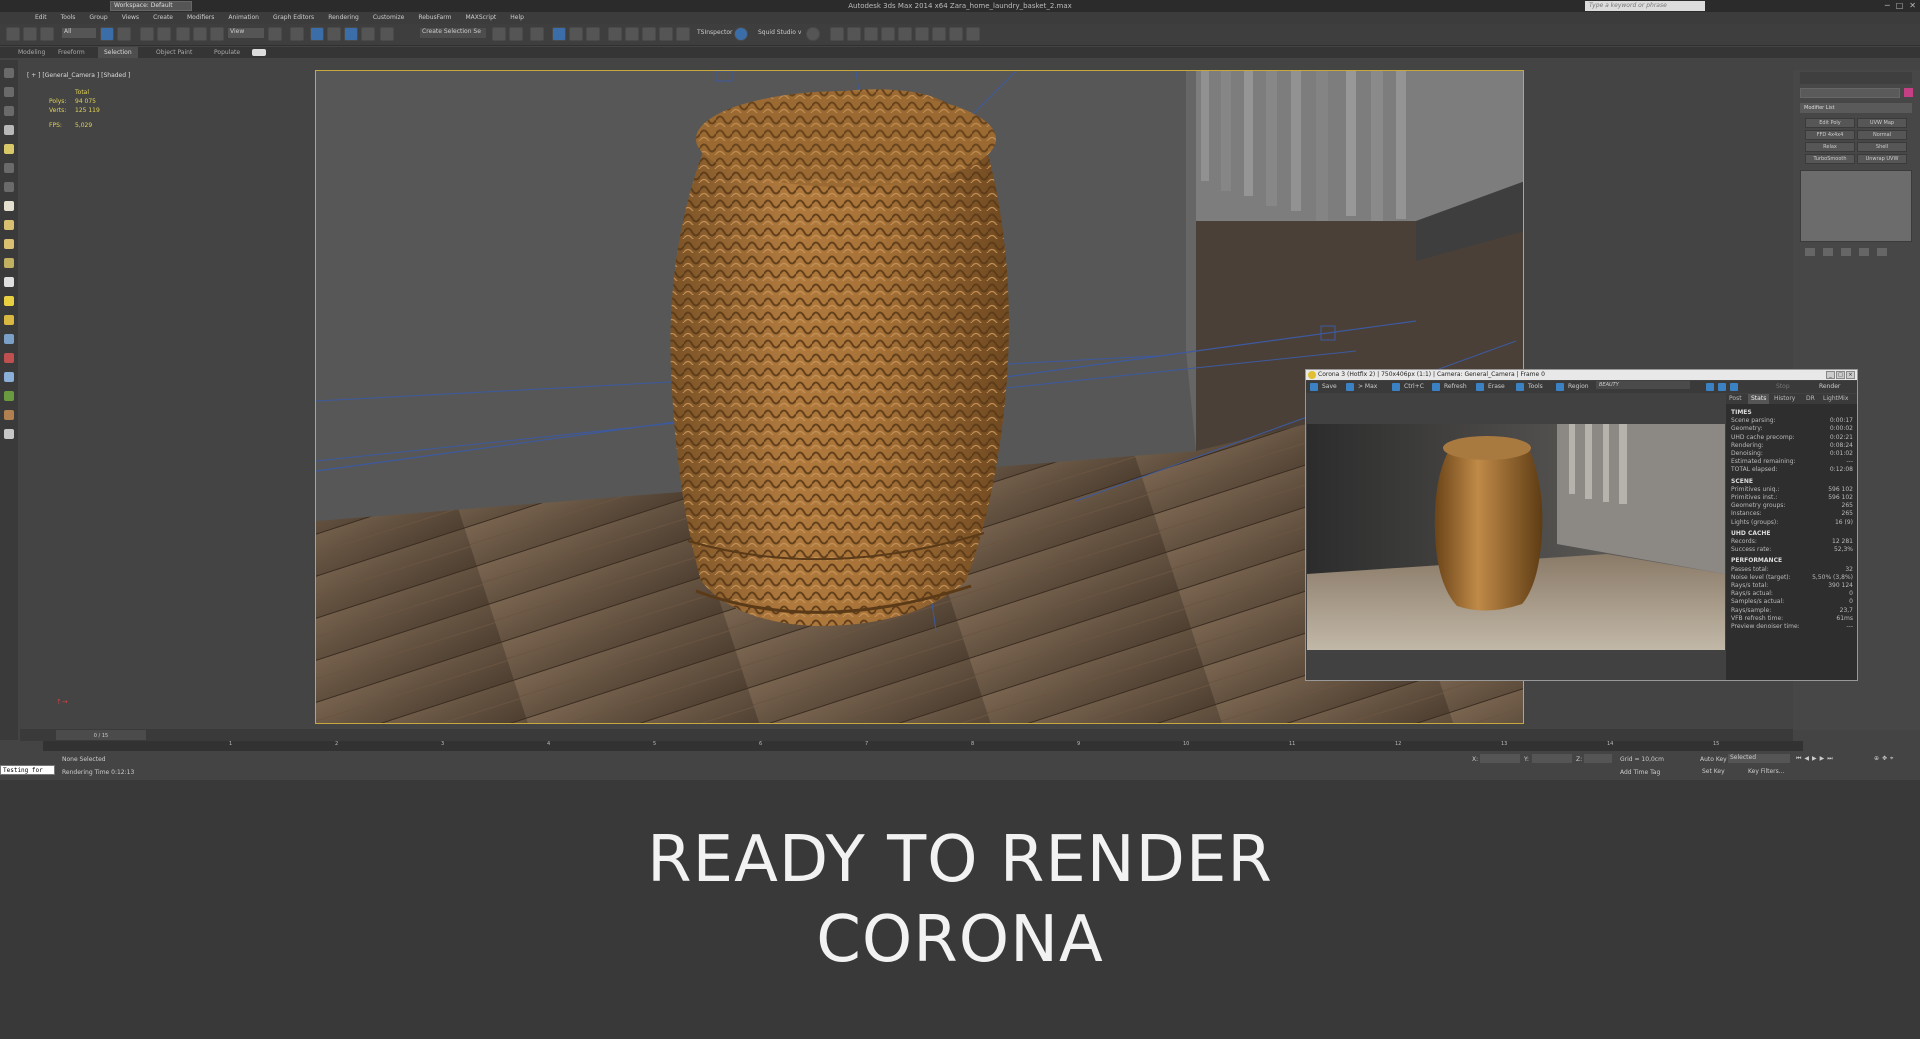 Image resolution: width=1920 pixels, height=1039 pixels. I want to click on torus-icon, so click(9, 263).